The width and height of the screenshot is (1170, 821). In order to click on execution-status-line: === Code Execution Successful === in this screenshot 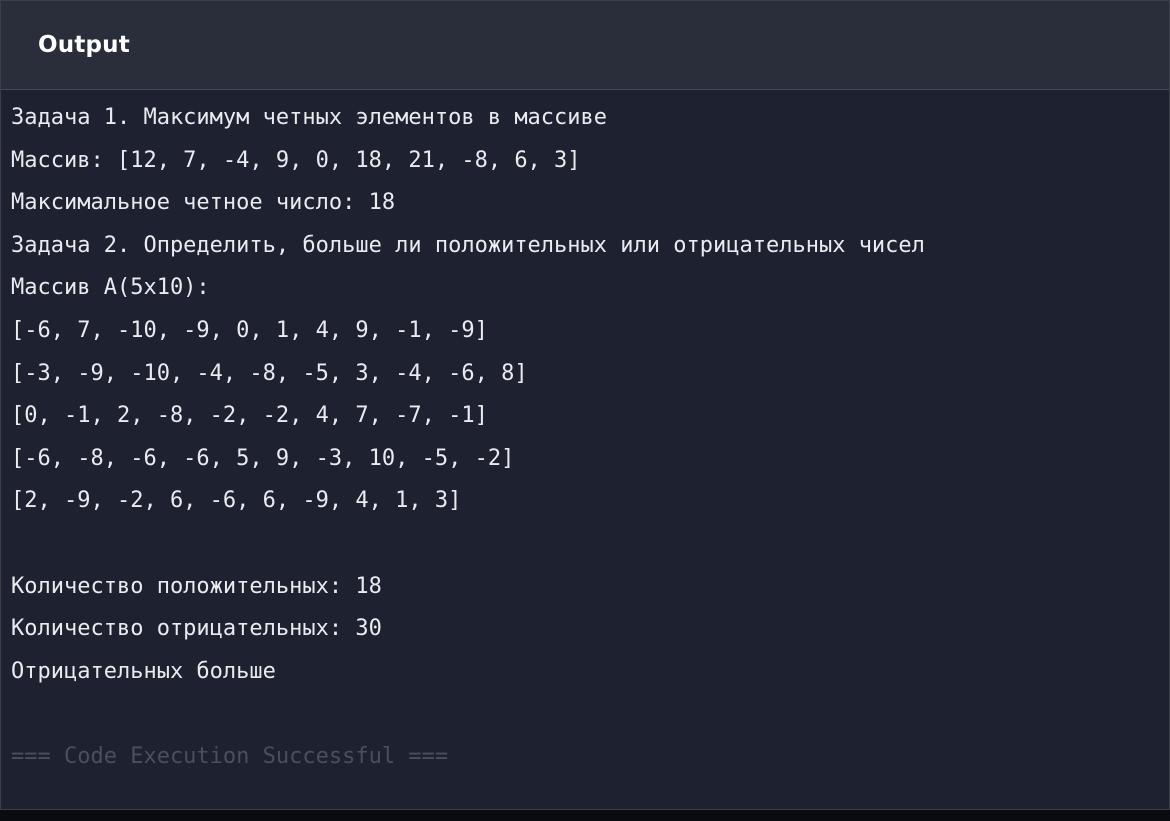, I will do `click(230, 756)`.